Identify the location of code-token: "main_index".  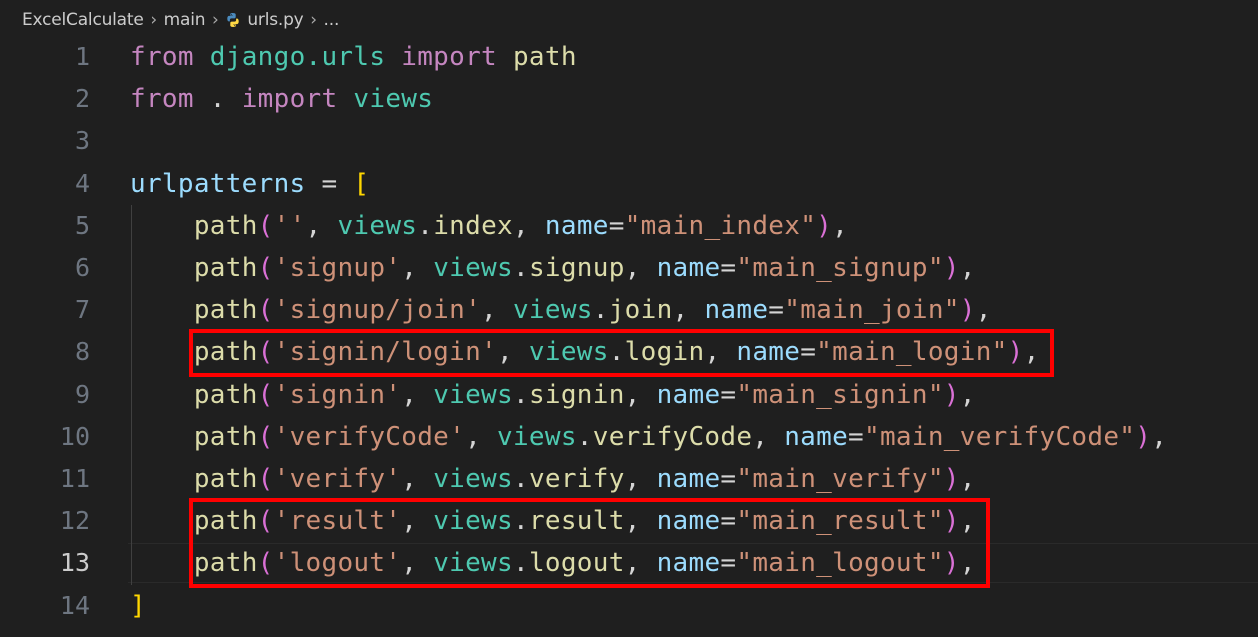
(720, 225).